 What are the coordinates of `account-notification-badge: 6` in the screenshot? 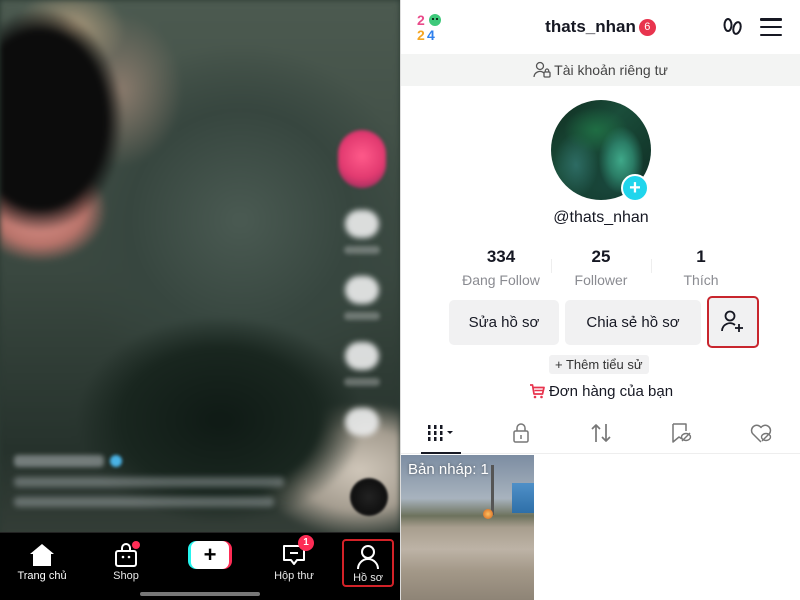 It's located at (647, 27).